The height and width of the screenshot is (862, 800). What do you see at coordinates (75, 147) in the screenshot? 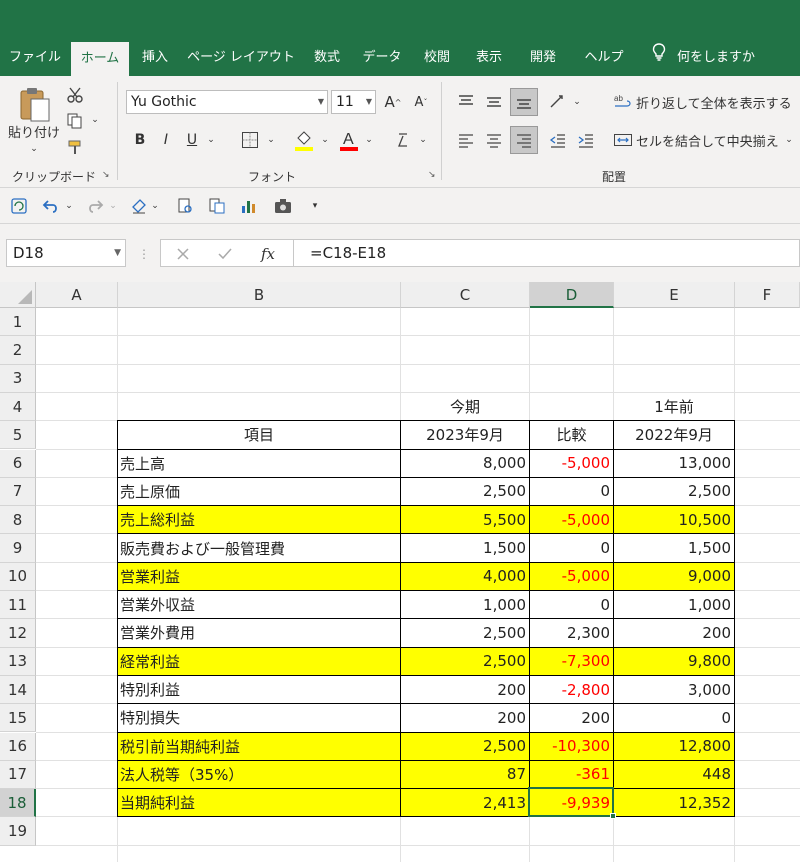
I see `format-painter-icon` at bounding box center [75, 147].